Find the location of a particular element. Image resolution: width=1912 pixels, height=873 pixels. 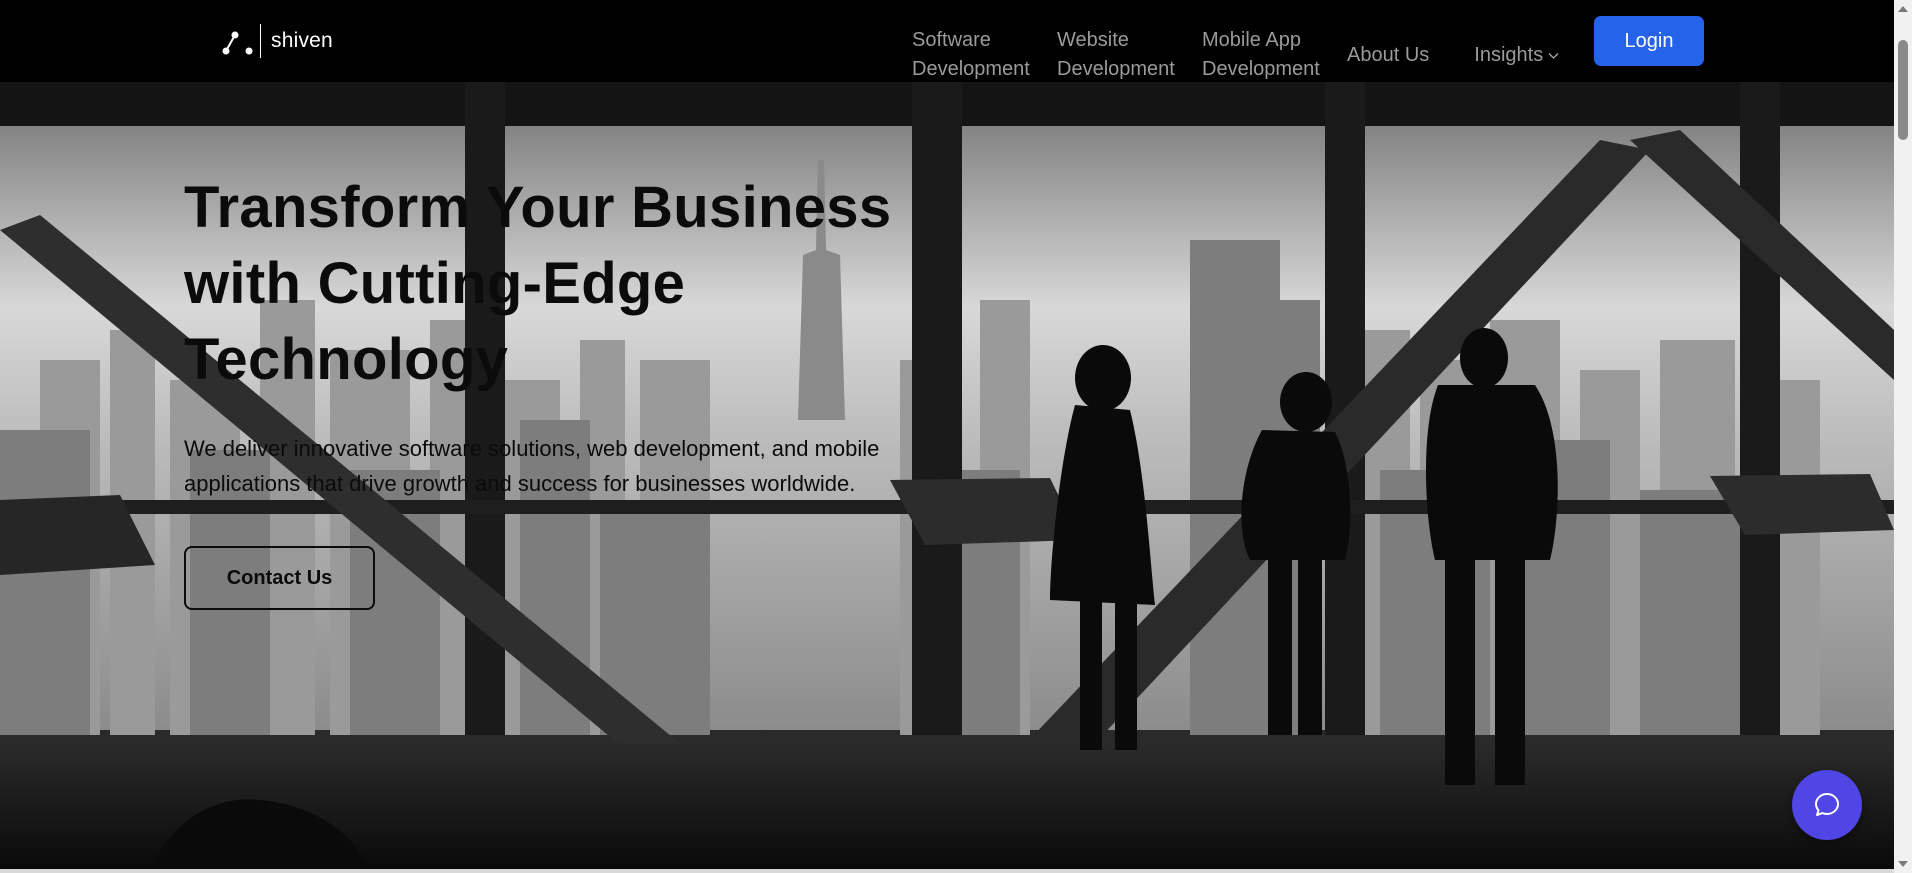

nav-item-about-us: About Us is located at coordinates (1388, 55).